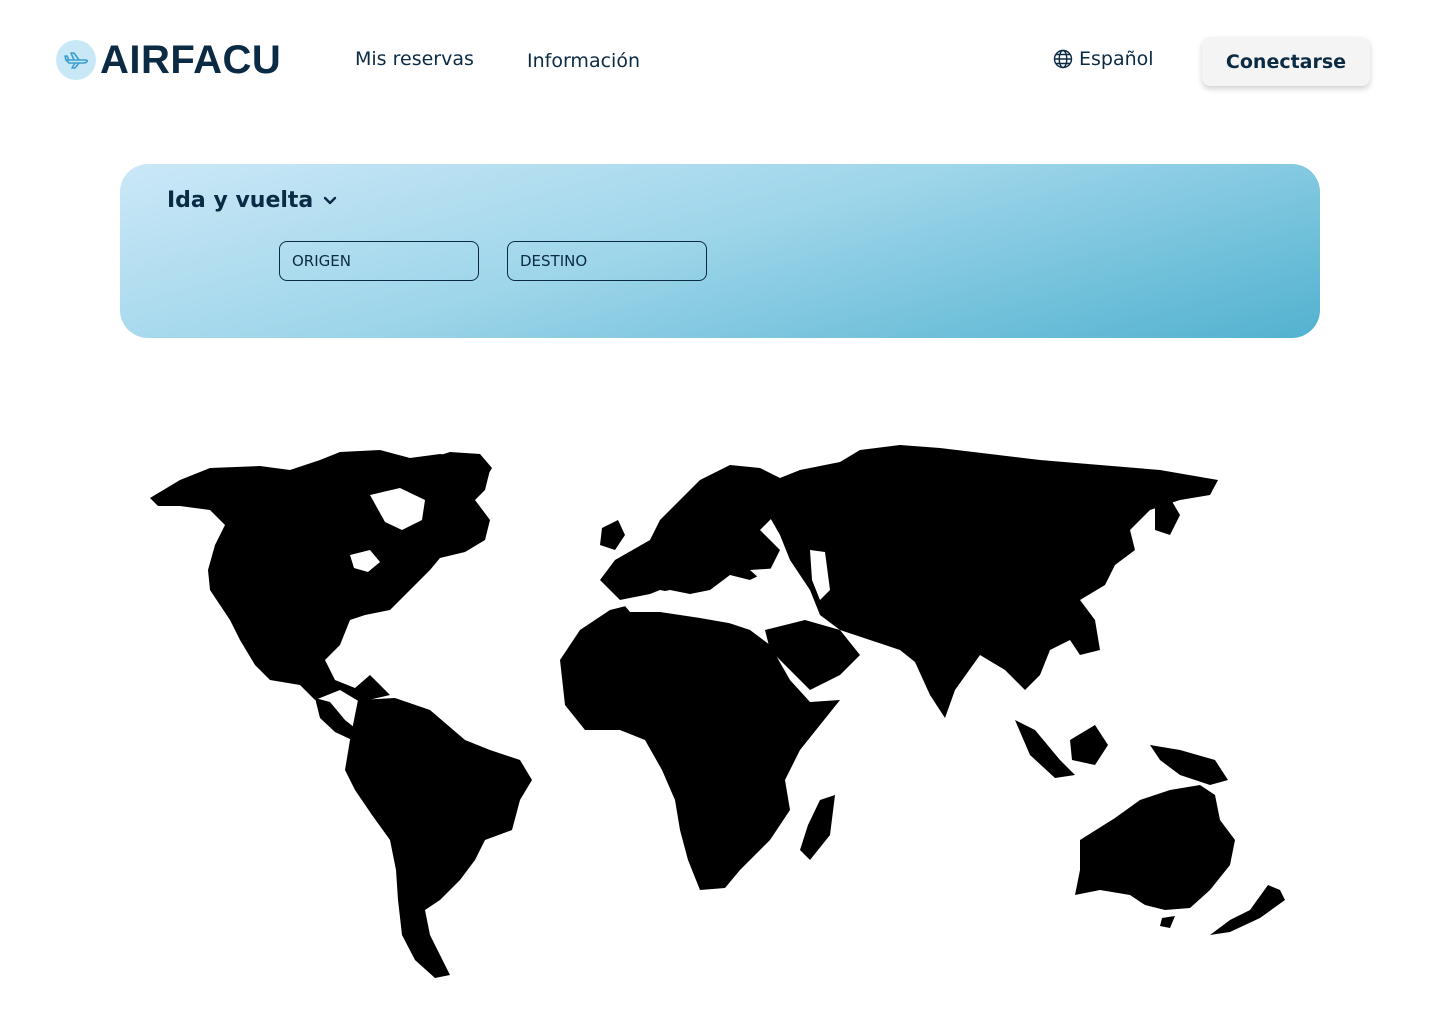 The height and width of the screenshot is (1024, 1440). I want to click on brand-logo: AIRFACU, so click(168, 60).